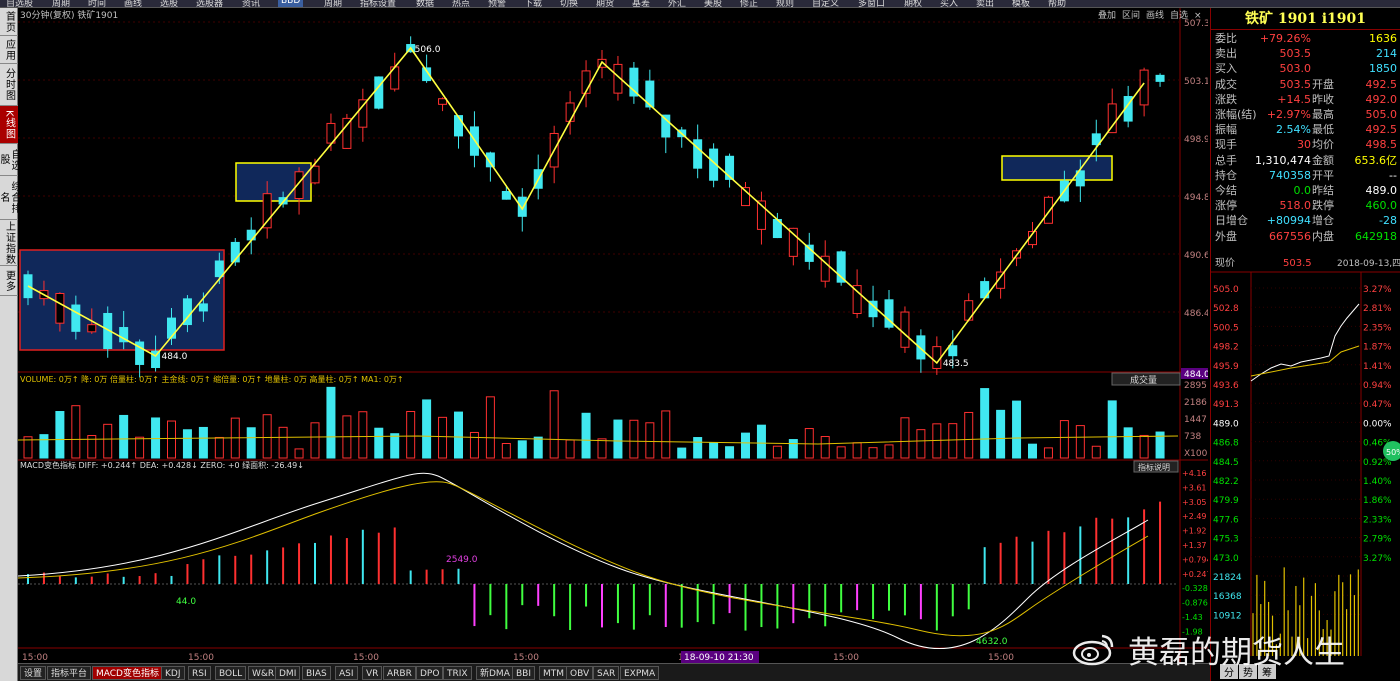 This screenshot has height=681, width=1400. I want to click on left-tab-1: 应用, so click(9, 50).